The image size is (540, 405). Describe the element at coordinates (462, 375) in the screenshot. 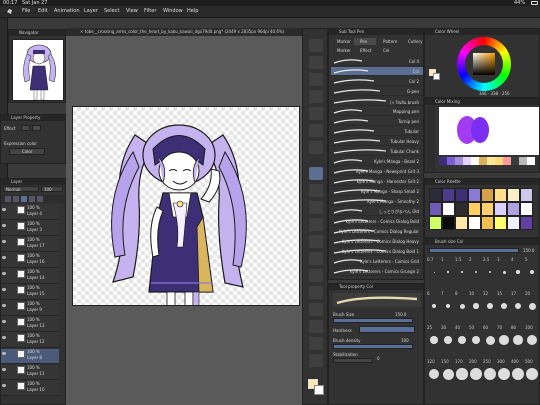

I see `brush-size-preset: 170` at that location.